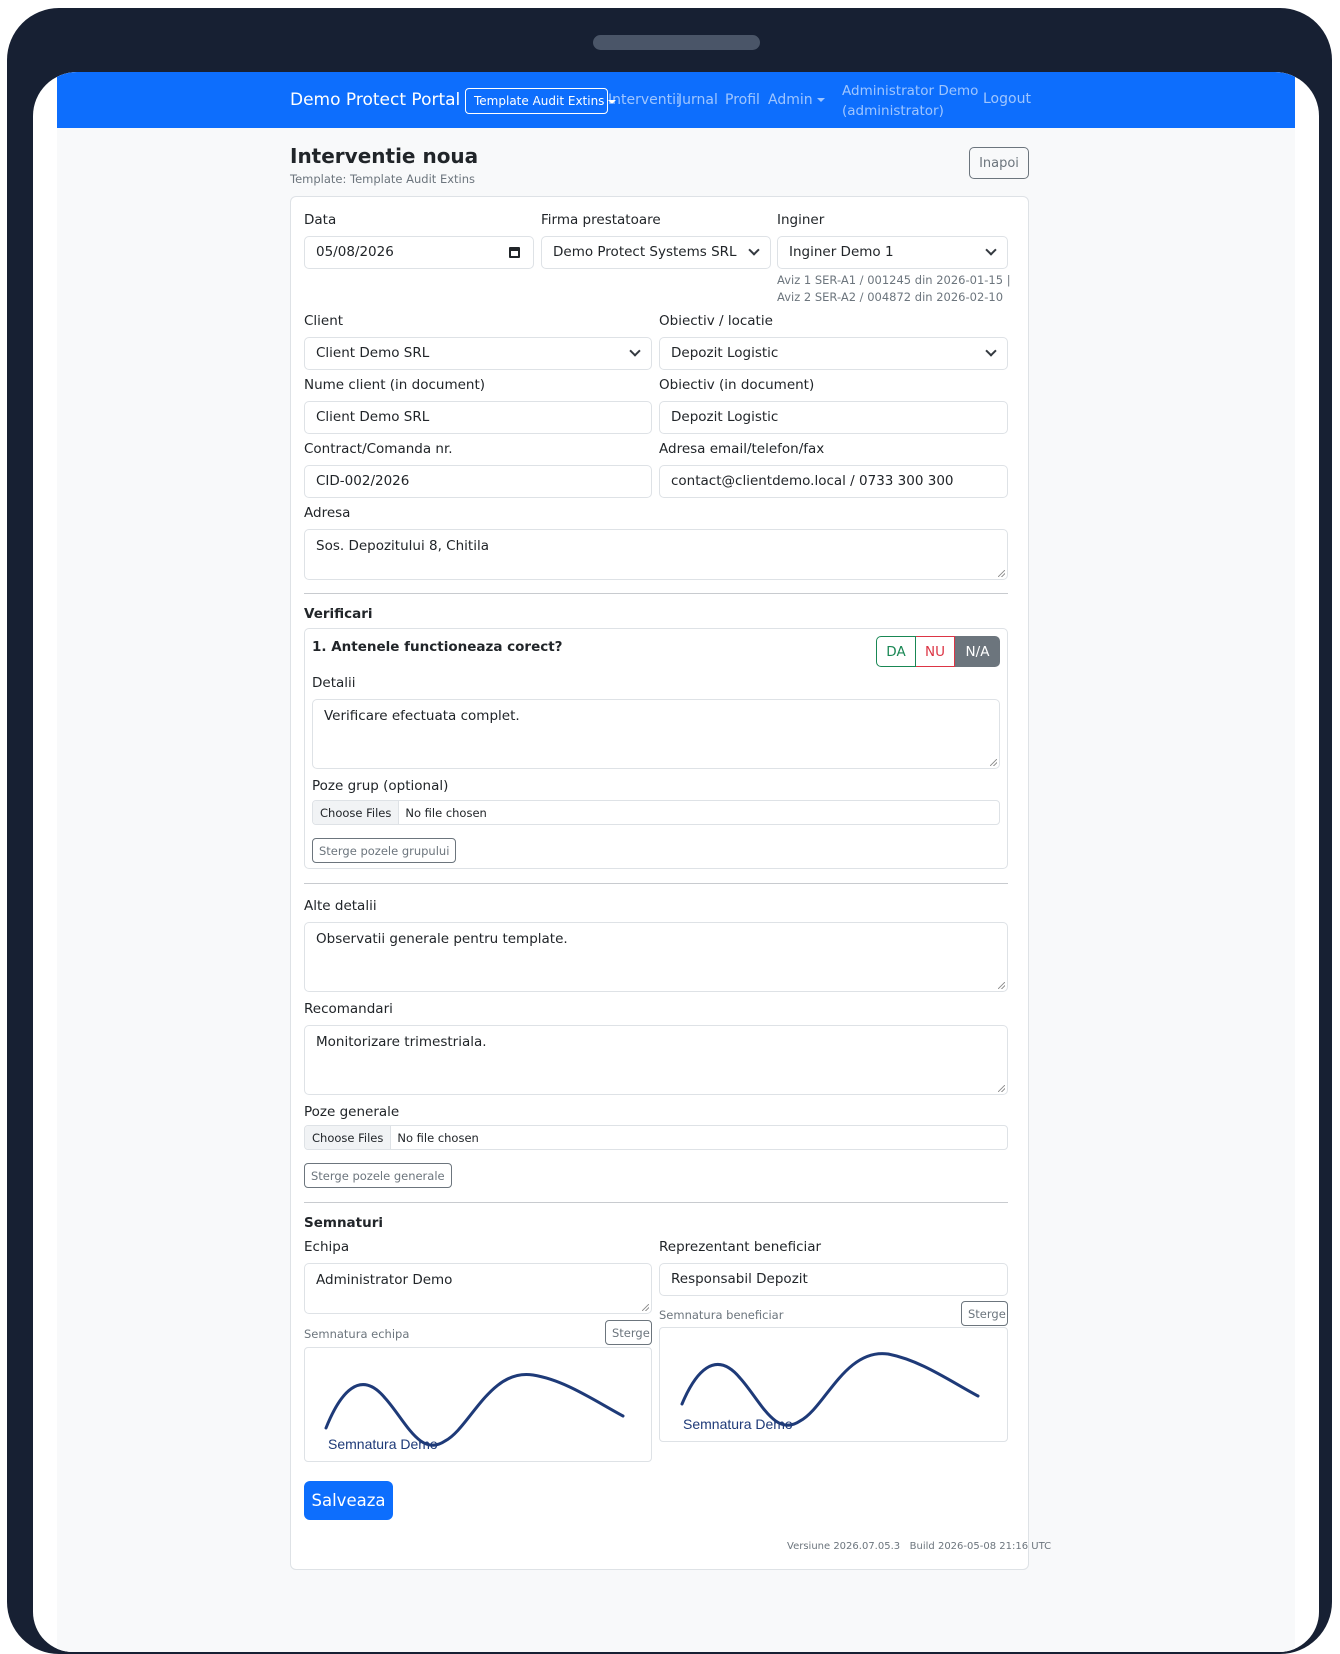 This screenshot has width=1340, height=1654. Describe the element at coordinates (514, 252) in the screenshot. I see `calendar-icon` at that location.